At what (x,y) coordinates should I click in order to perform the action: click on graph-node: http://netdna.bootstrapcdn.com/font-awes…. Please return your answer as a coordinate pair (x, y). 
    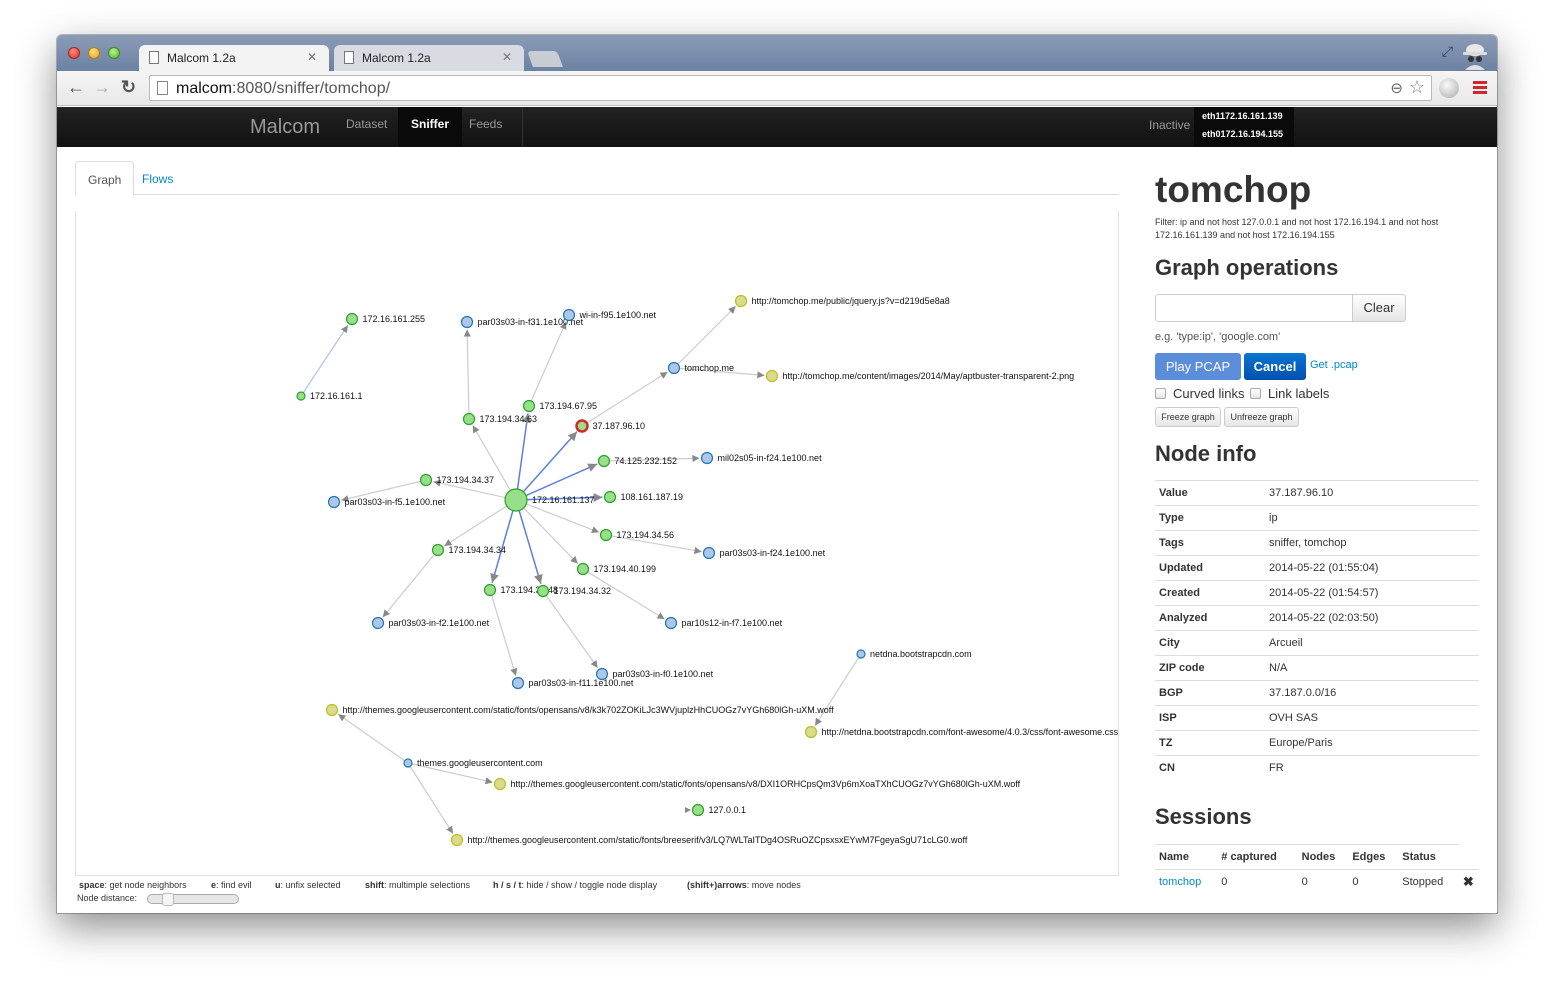
    Looking at the image, I should click on (961, 732).